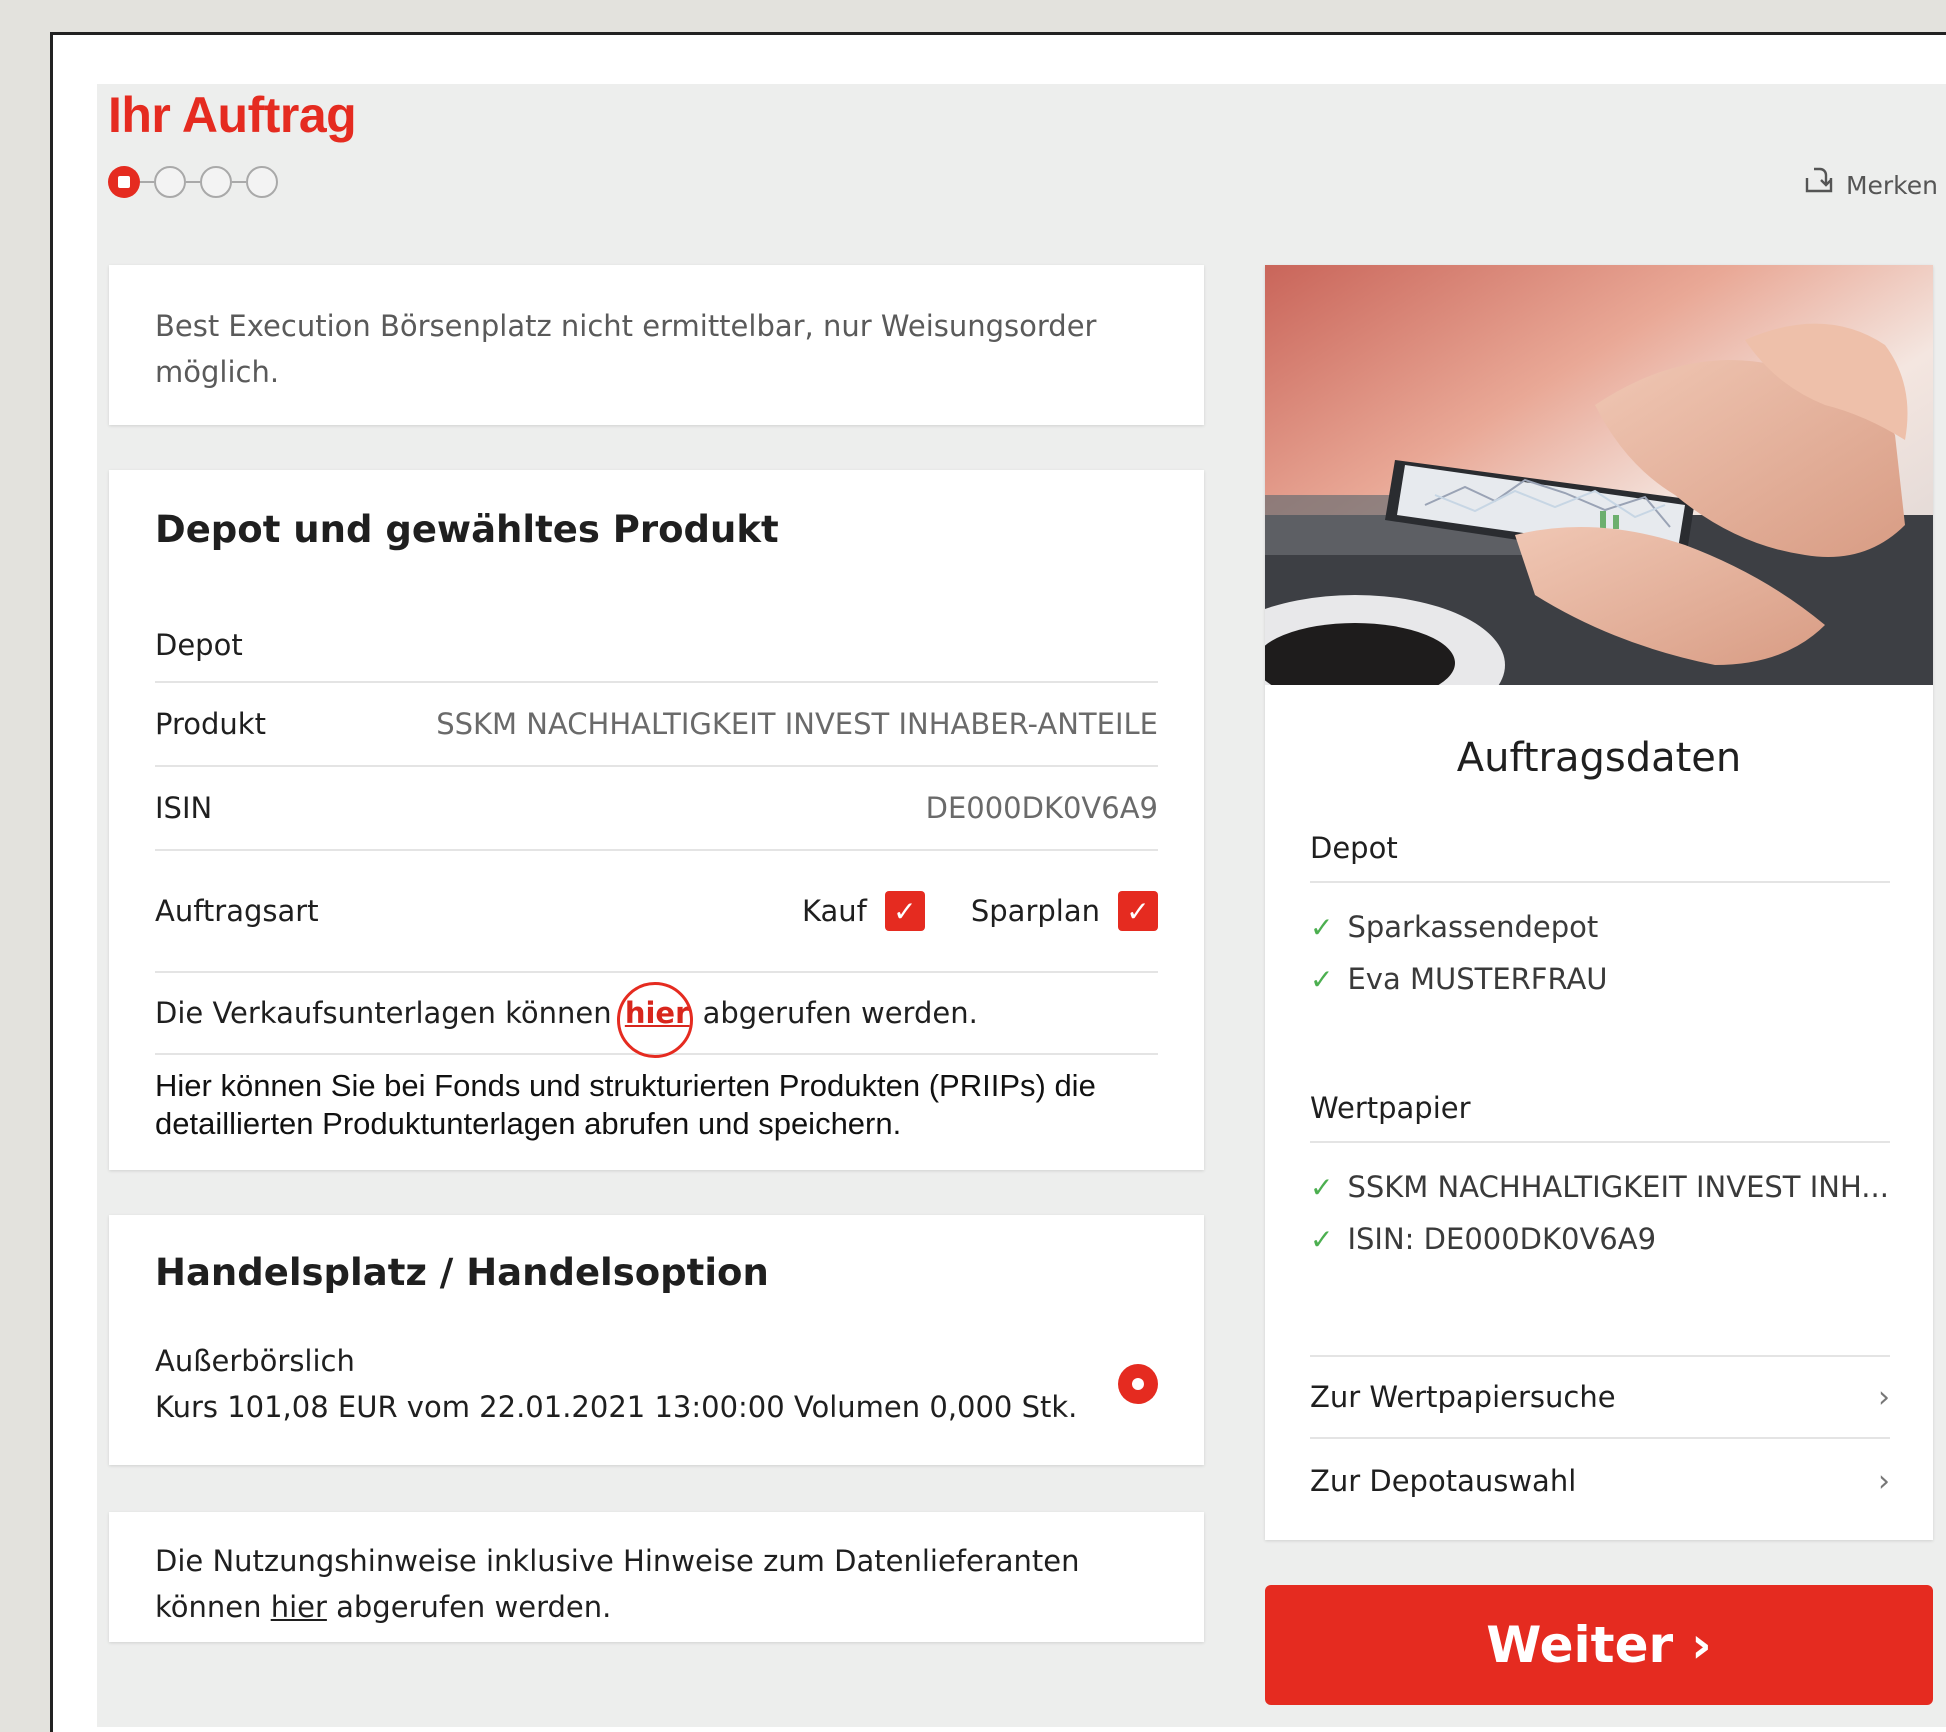 The height and width of the screenshot is (1732, 1946). Describe the element at coordinates (1600, 1109) in the screenshot. I see `sidebar-wertpapier-head: Wertpapier` at that location.